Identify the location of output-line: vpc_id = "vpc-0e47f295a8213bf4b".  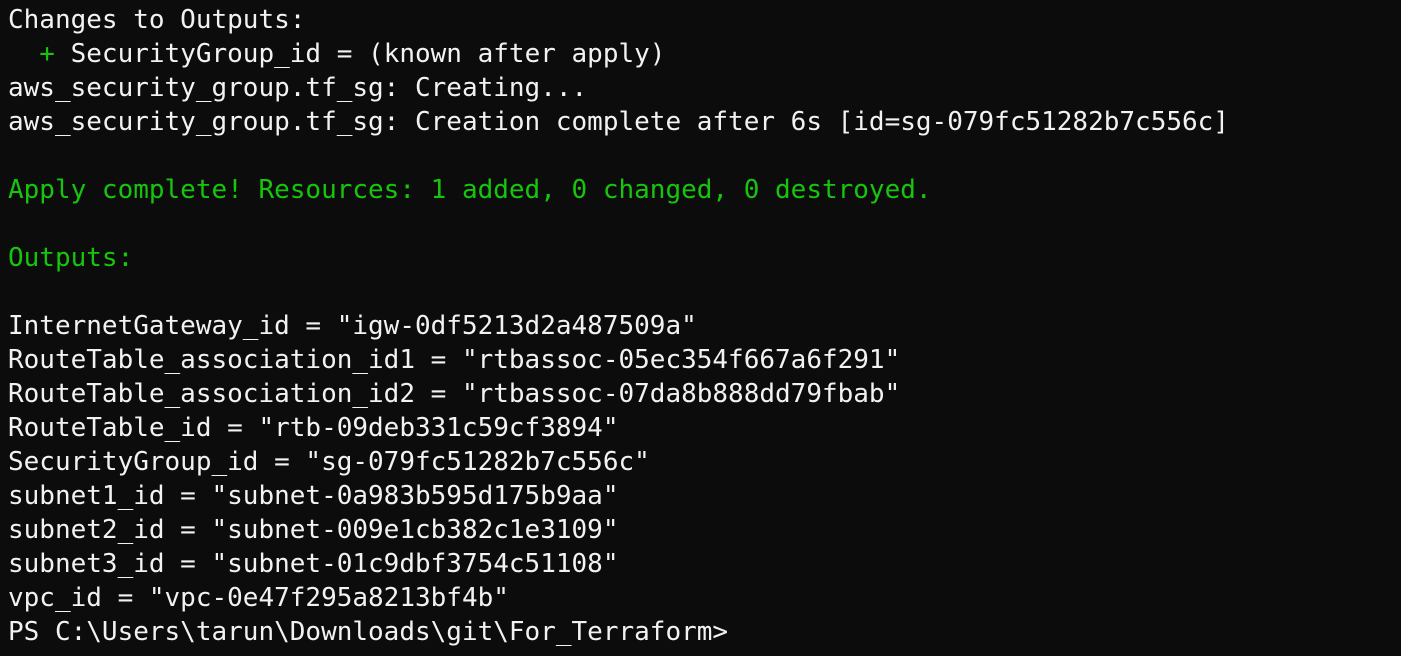
(258, 598).